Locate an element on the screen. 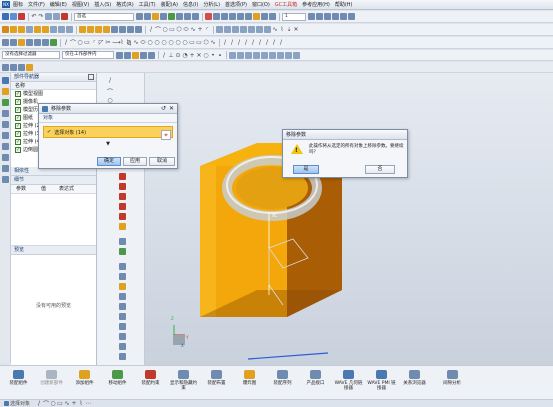 The height and width of the screenshot is (407, 553). snap-midpoint-icon: ⊥ is located at coordinates (171, 55).